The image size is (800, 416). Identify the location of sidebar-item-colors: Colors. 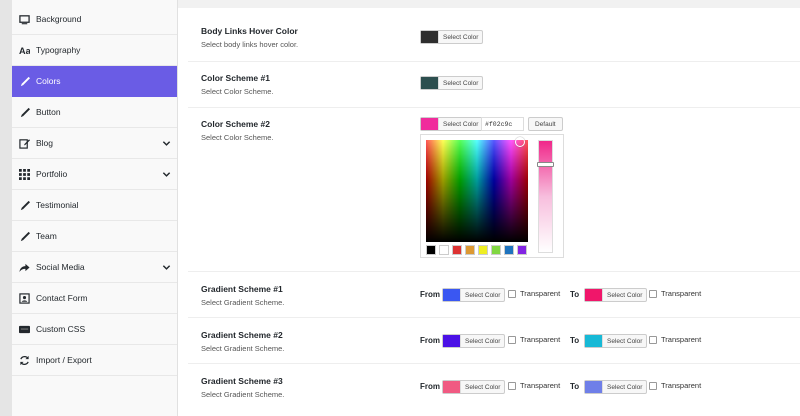
(94, 81).